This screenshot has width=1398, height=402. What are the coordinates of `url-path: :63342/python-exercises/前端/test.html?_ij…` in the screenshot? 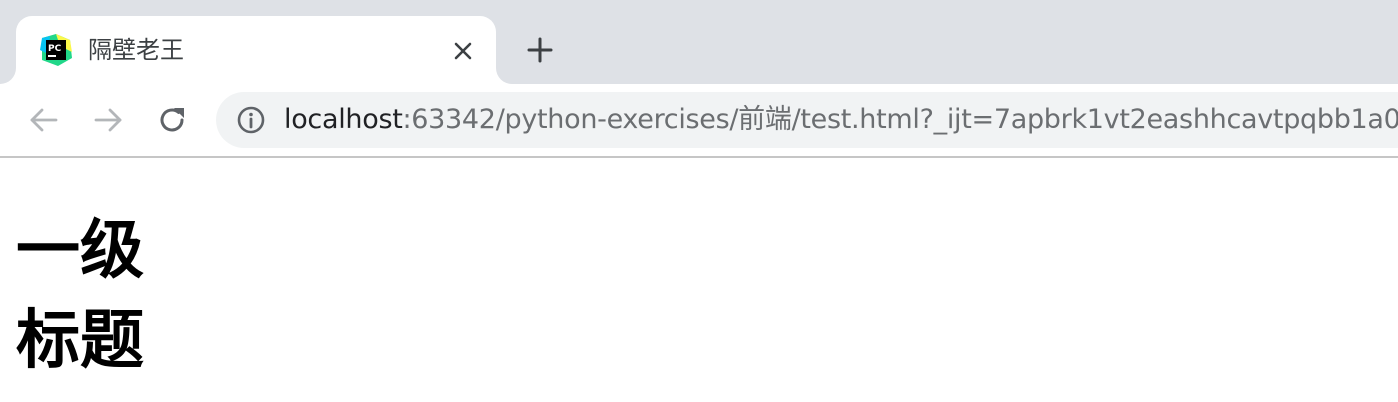 It's located at (900, 119).